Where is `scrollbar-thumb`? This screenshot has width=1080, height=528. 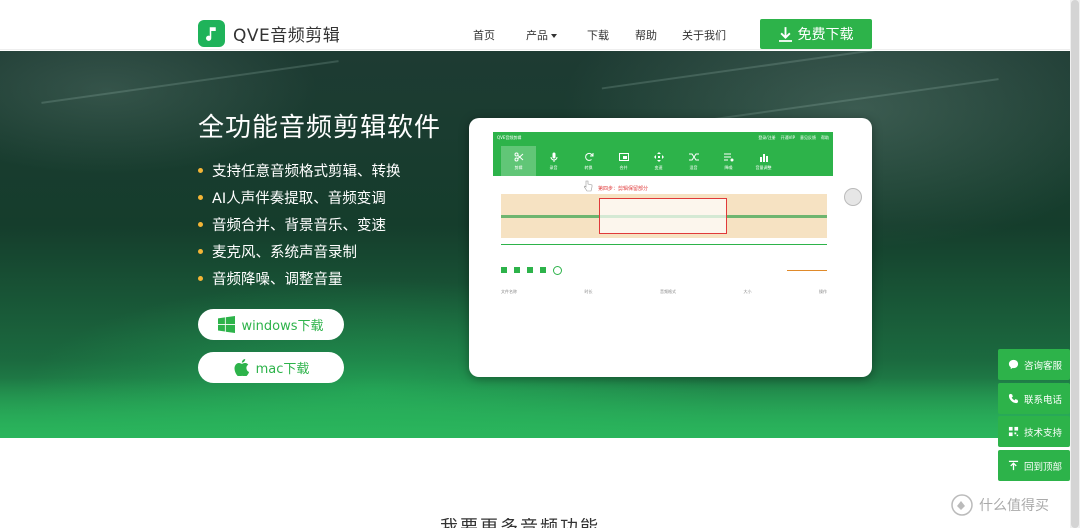
scrollbar-thumb is located at coordinates (1075, 264).